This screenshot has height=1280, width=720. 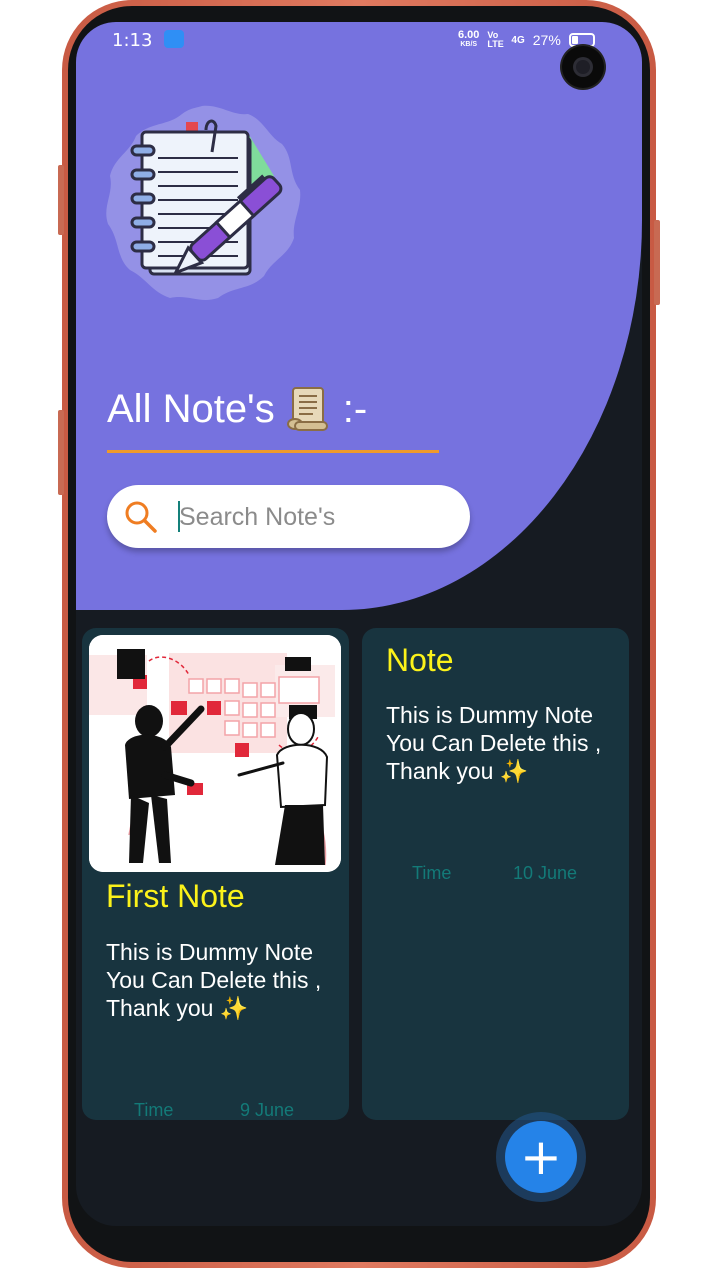 What do you see at coordinates (420, 660) in the screenshot?
I see `note-title: Note` at bounding box center [420, 660].